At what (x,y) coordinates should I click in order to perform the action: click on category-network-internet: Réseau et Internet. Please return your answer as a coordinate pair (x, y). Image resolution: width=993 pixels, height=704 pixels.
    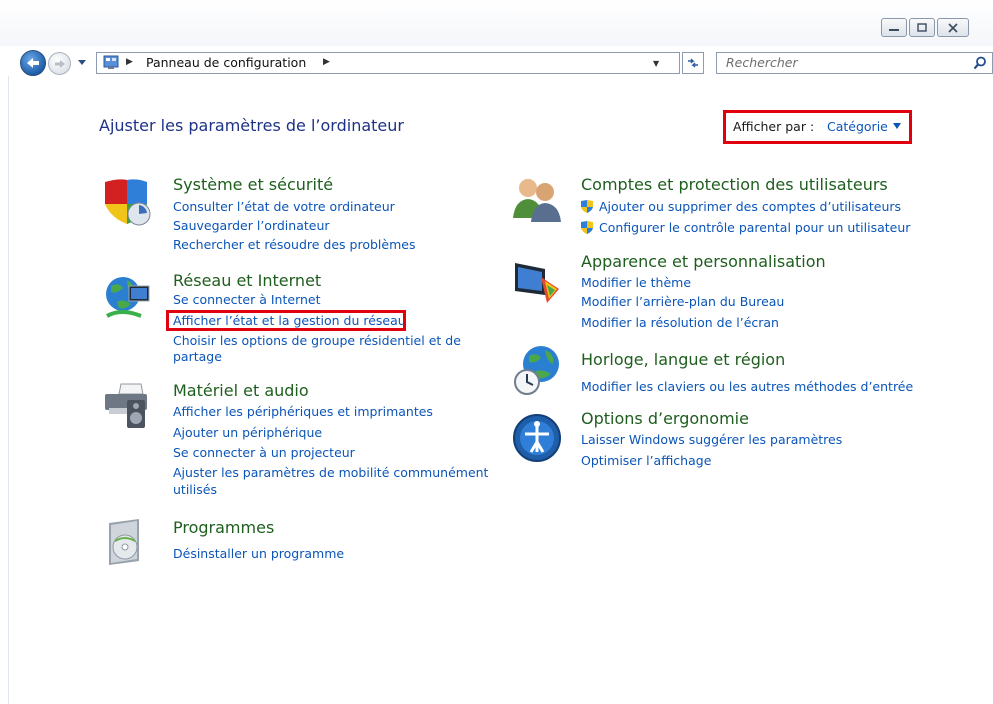
    Looking at the image, I should click on (247, 280).